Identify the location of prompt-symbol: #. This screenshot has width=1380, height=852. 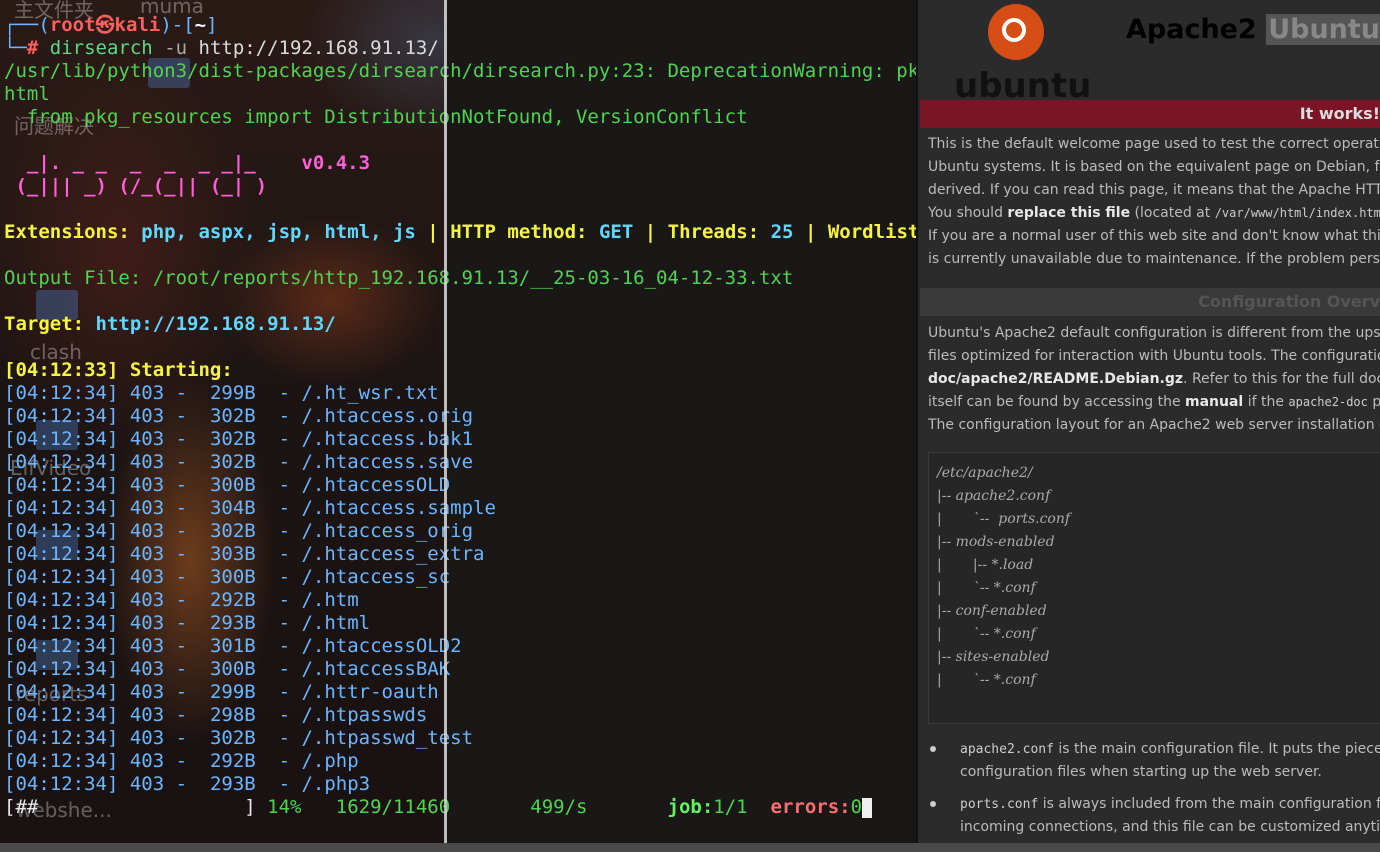
(32, 48).